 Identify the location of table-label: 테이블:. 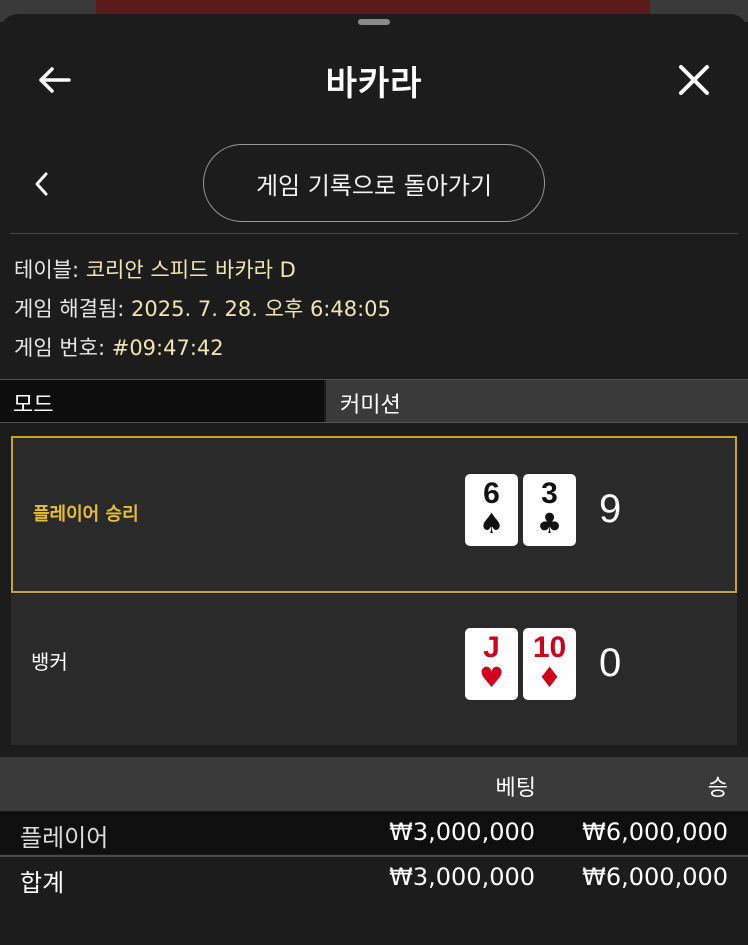
(47, 270).